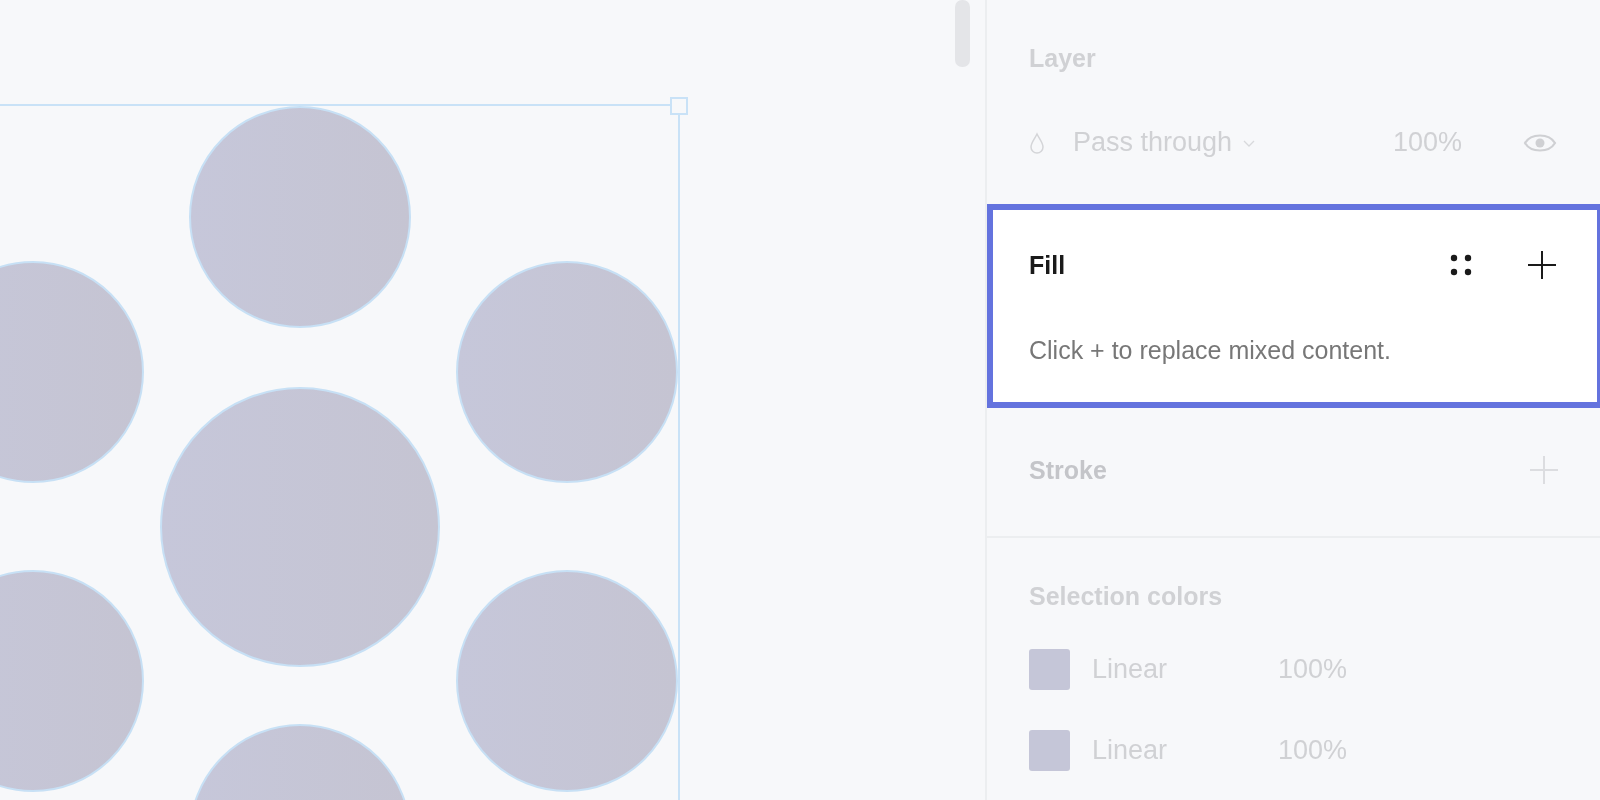 This screenshot has width=1600, height=800. What do you see at coordinates (1210, 350) in the screenshot?
I see `fill-message: Click + to replace mixed content.` at bounding box center [1210, 350].